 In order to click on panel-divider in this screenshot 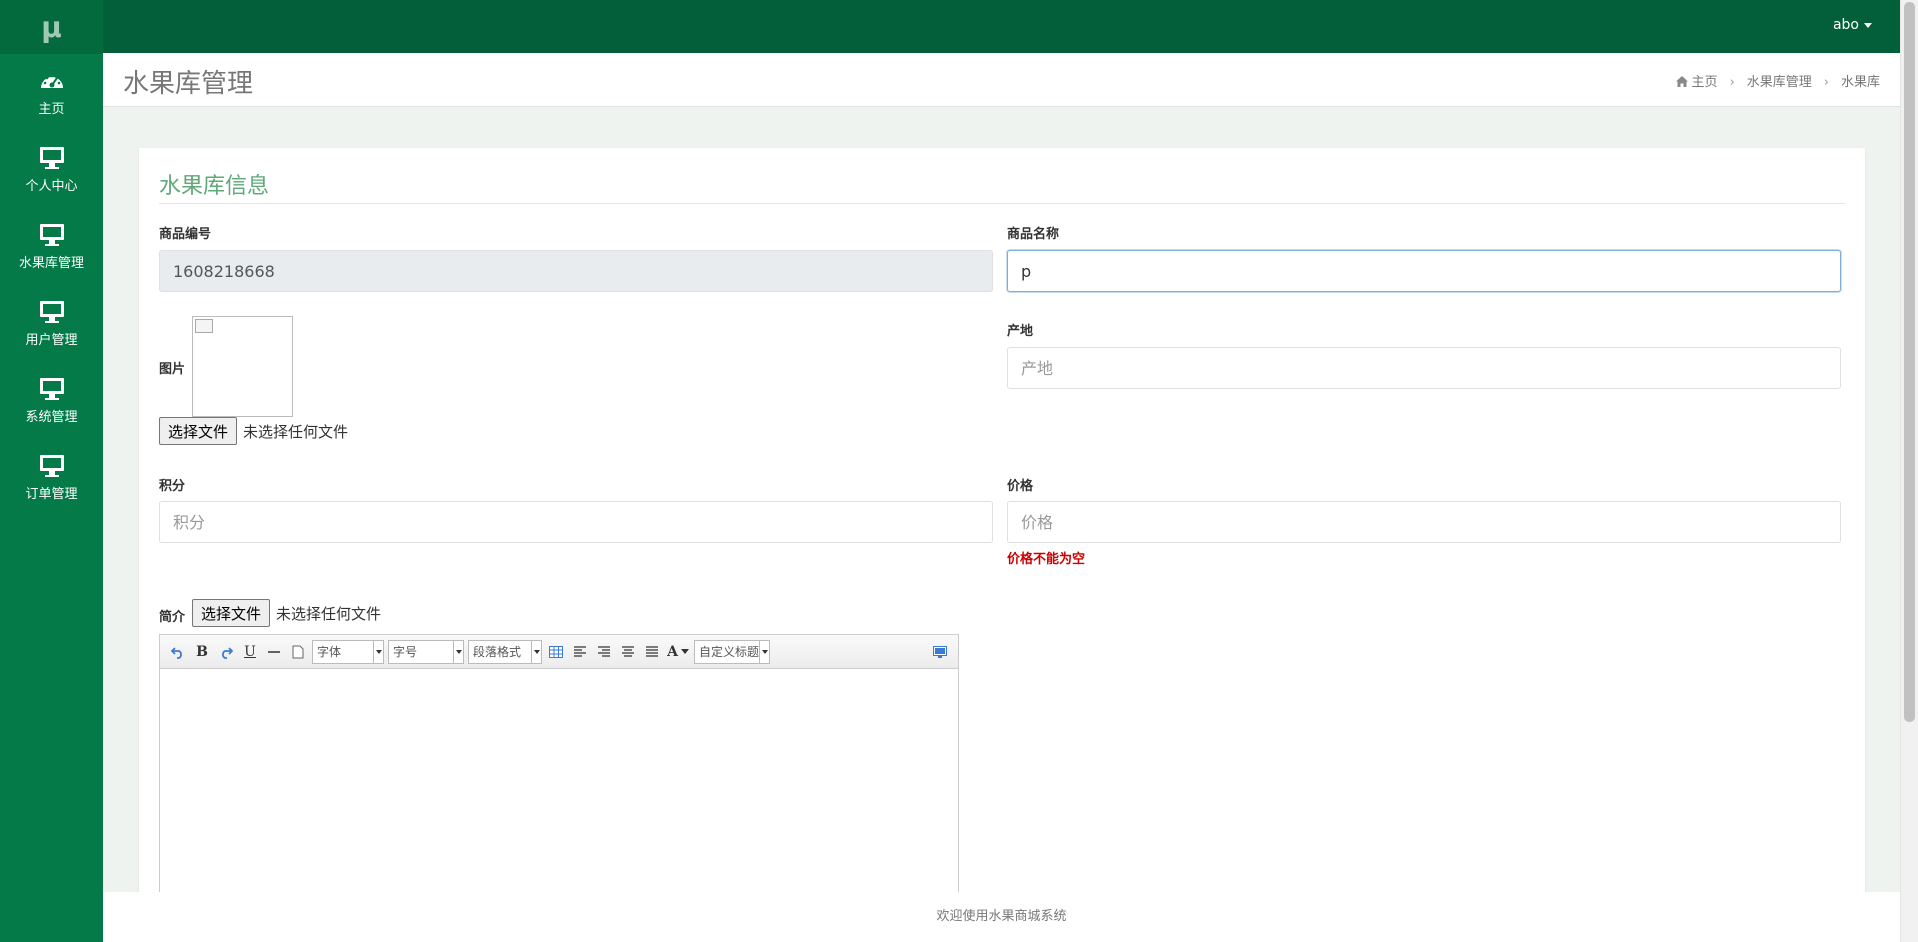, I will do `click(1002, 203)`.